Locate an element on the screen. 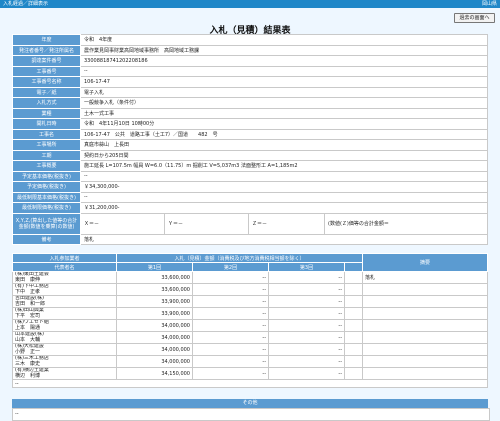  bidder-representative: 山本 大輔 is located at coordinates (28, 339).